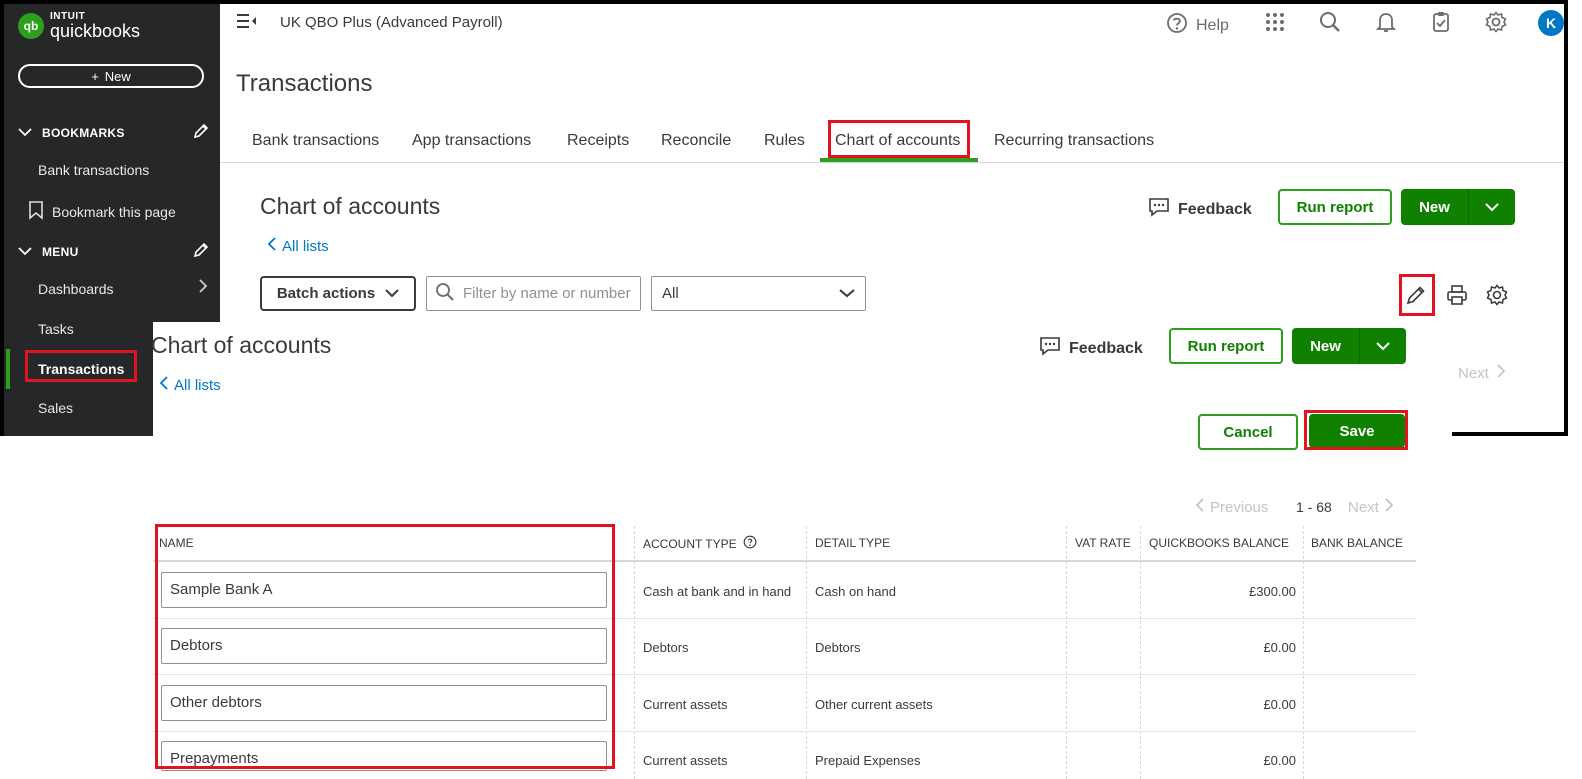 This screenshot has width=1582, height=779. Describe the element at coordinates (201, 251) in the screenshot. I see `edit-menu-pencil-icon` at that location.